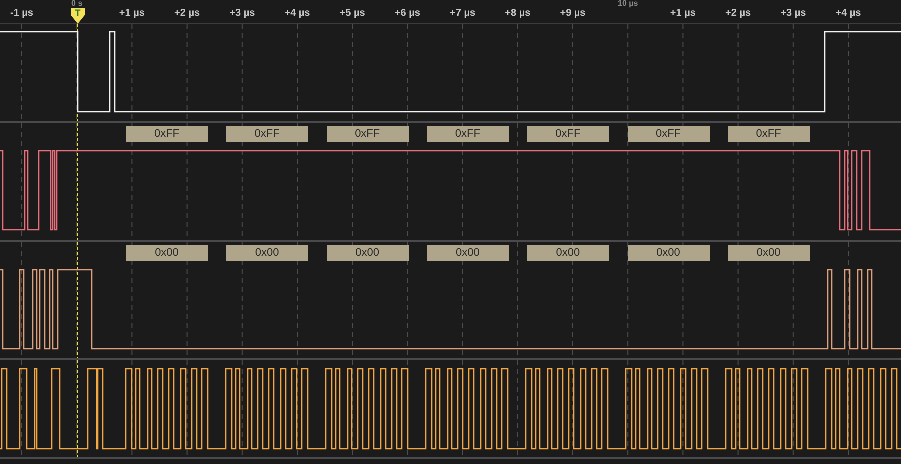 The height and width of the screenshot is (464, 901). I want to click on time-label: +7 µs, so click(463, 14).